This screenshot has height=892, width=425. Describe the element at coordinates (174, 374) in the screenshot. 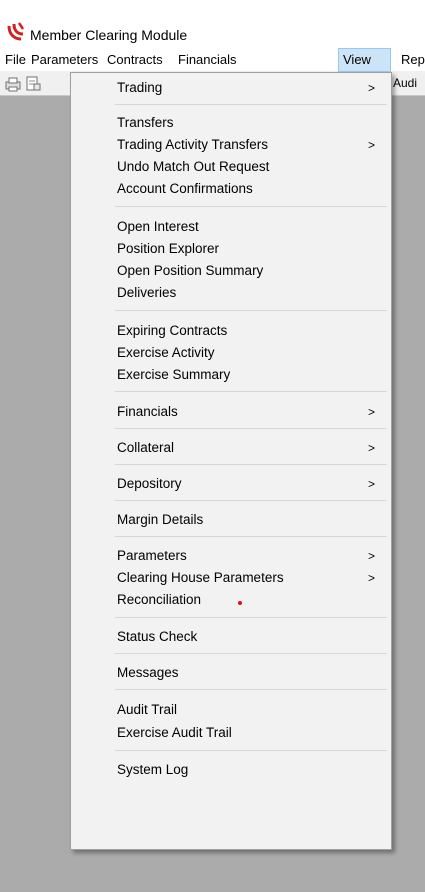

I see `menu-item-label: Exercise Summary` at that location.